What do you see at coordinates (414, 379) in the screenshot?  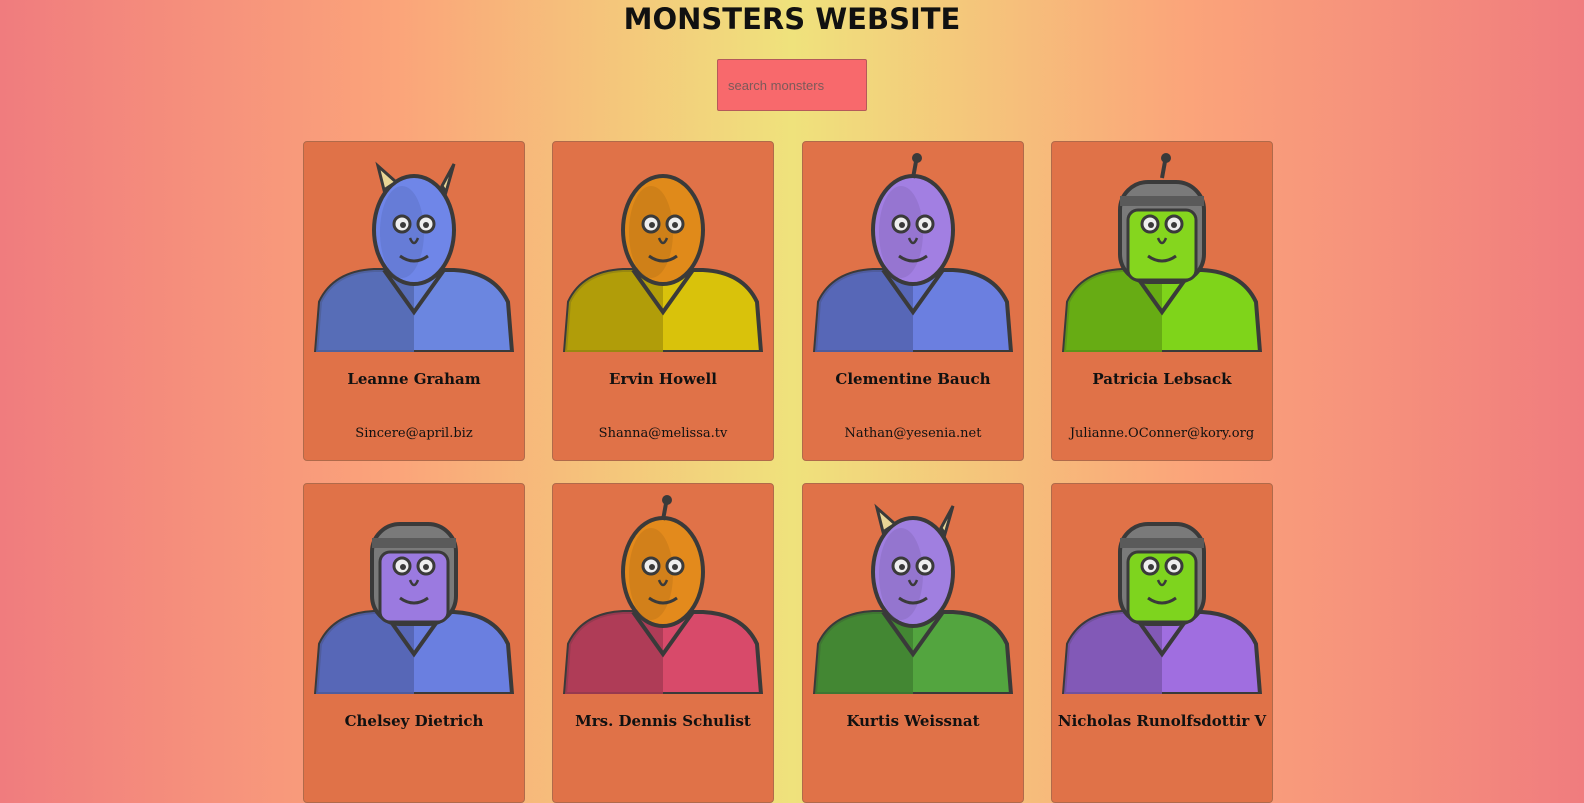 I see `monster-name: Leanne Graham` at bounding box center [414, 379].